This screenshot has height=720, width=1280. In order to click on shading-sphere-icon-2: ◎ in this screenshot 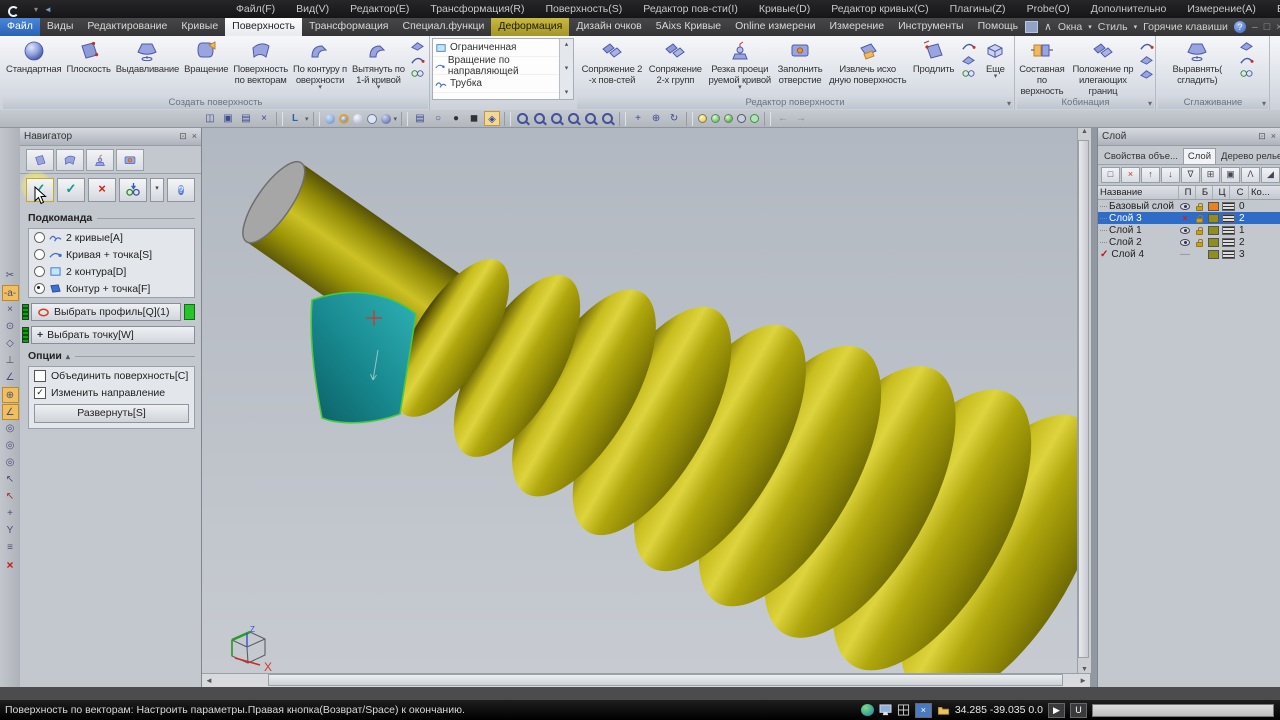, I will do `click(10, 446)`.